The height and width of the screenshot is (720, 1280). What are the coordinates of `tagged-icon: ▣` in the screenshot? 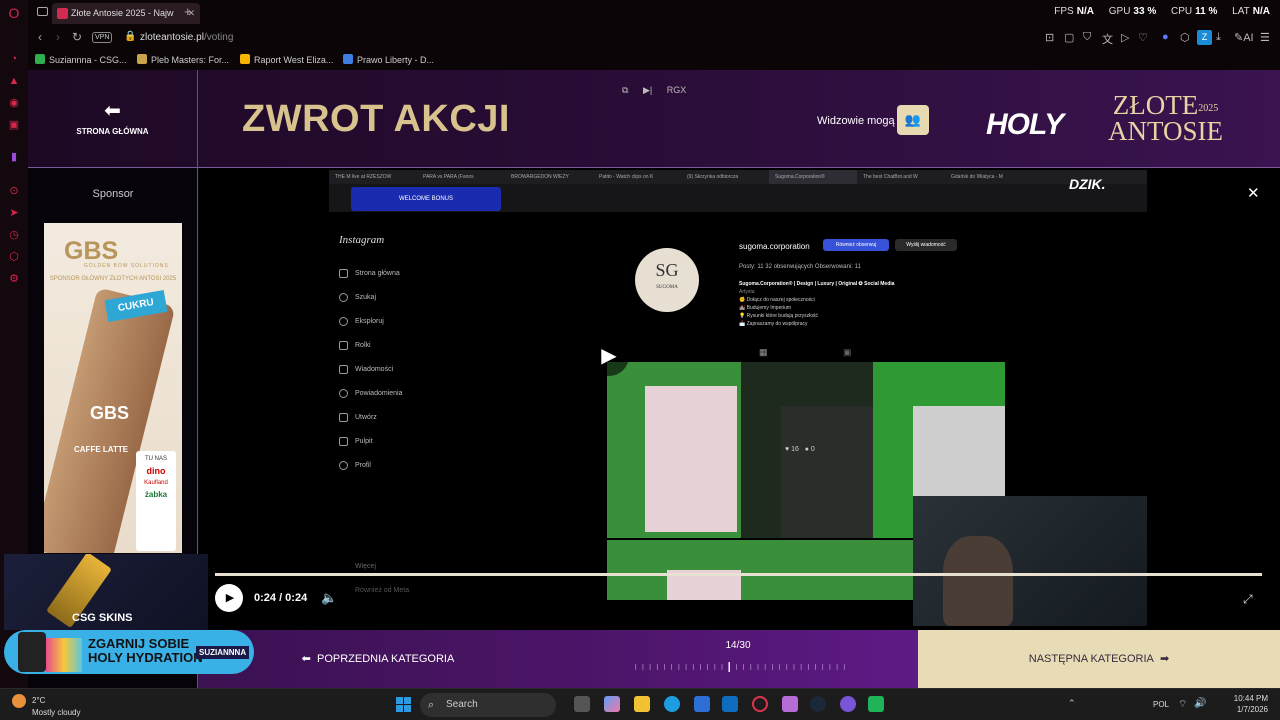 It's located at (847, 352).